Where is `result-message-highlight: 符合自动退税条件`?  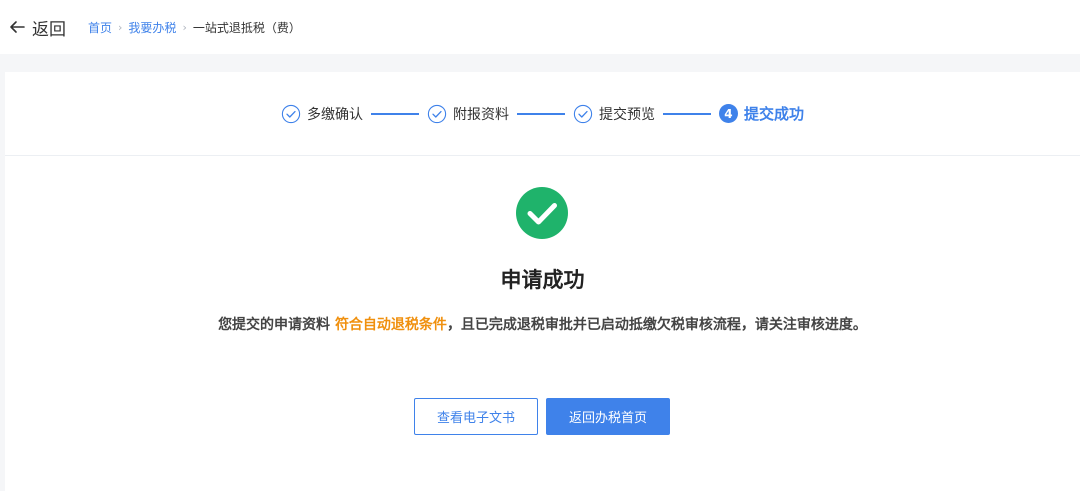 result-message-highlight: 符合自动退税条件 is located at coordinates (390, 325).